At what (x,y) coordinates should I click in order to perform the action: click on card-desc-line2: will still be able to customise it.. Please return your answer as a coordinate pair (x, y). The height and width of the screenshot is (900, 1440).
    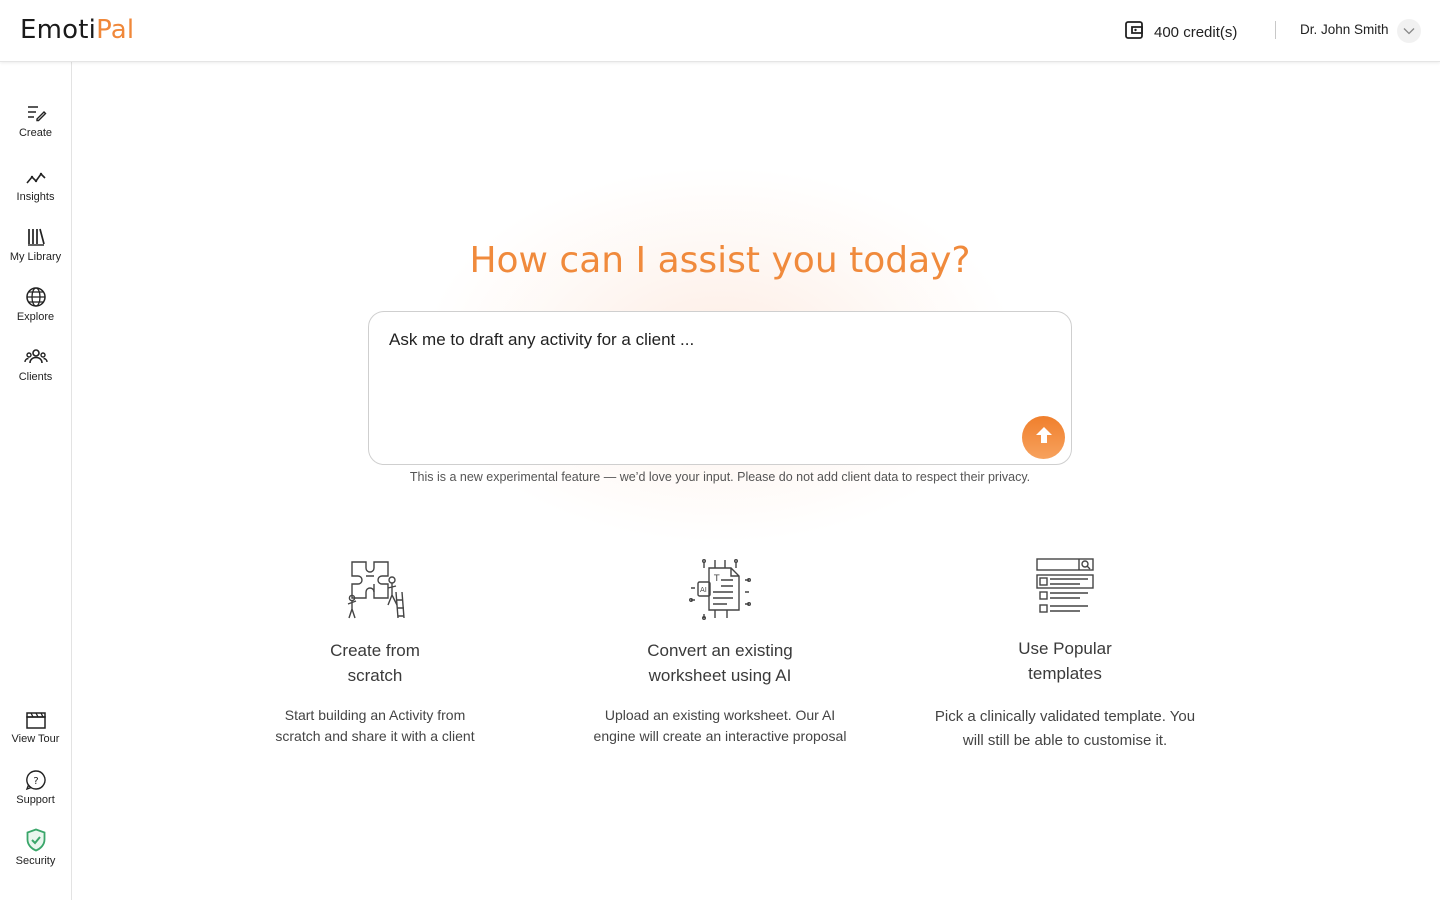
    Looking at the image, I should click on (1065, 740).